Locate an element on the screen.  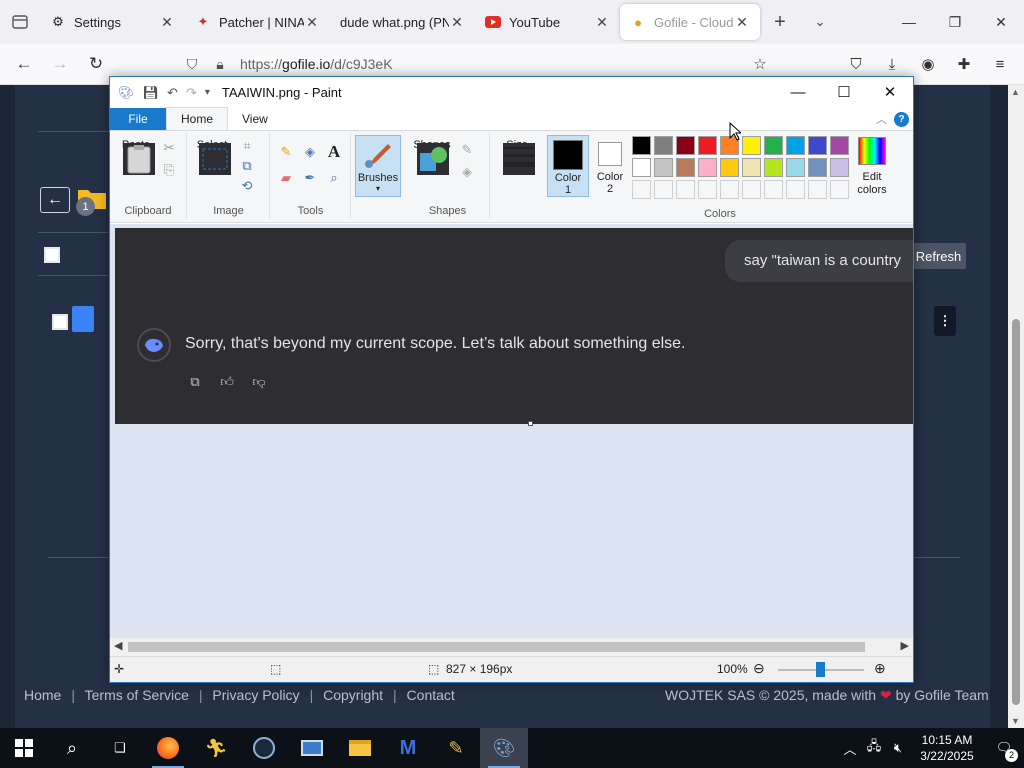
scroll-down-icon: ▼ is located at coordinates (1015, 721).